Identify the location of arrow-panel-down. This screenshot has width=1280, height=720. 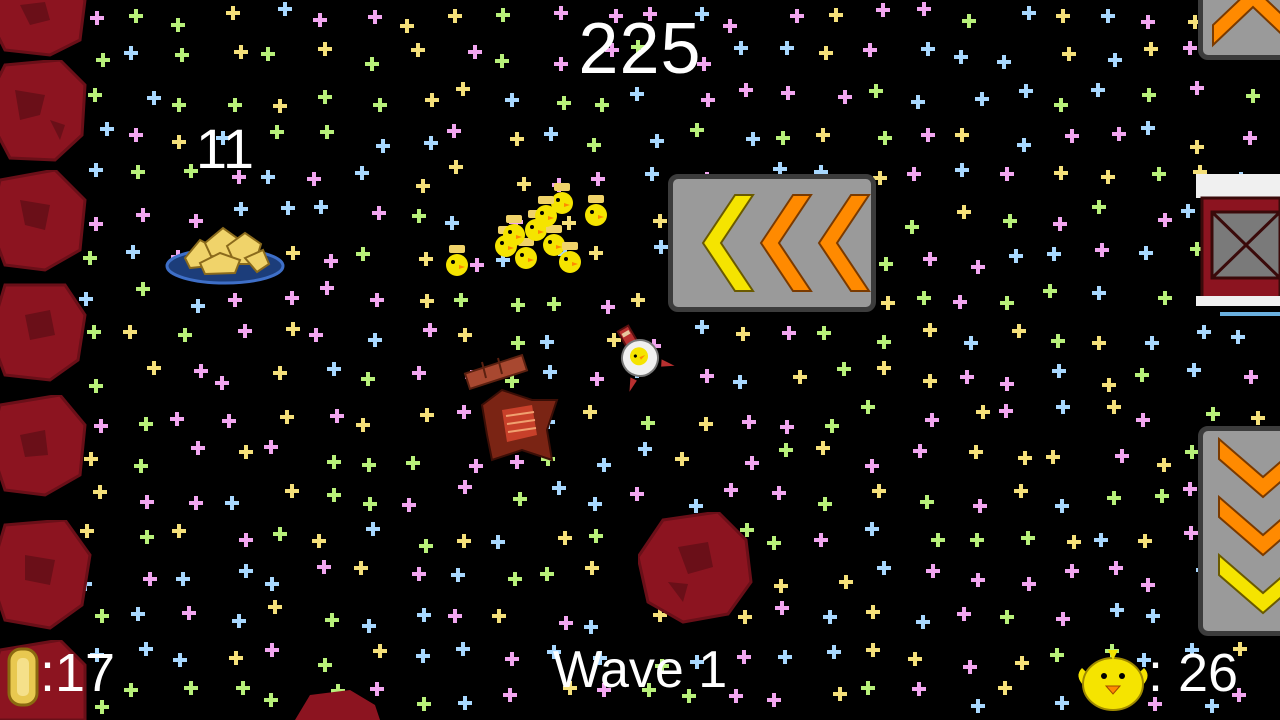
(1239, 531).